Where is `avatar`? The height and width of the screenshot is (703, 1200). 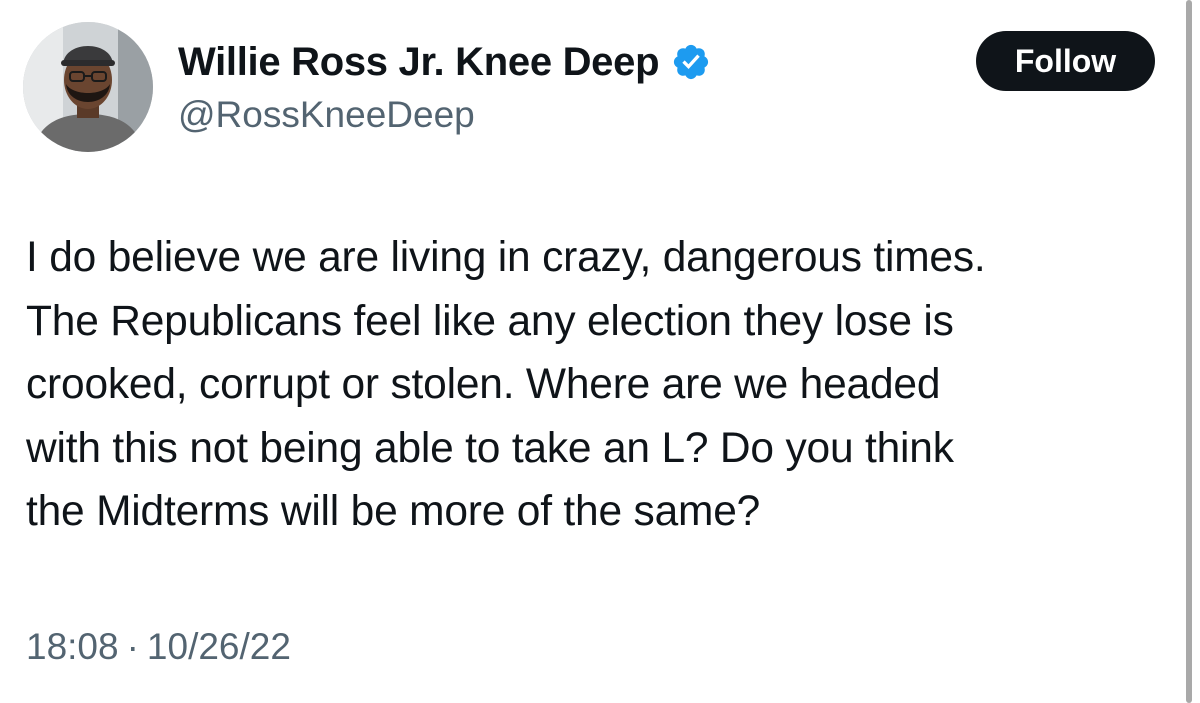
avatar is located at coordinates (88, 87).